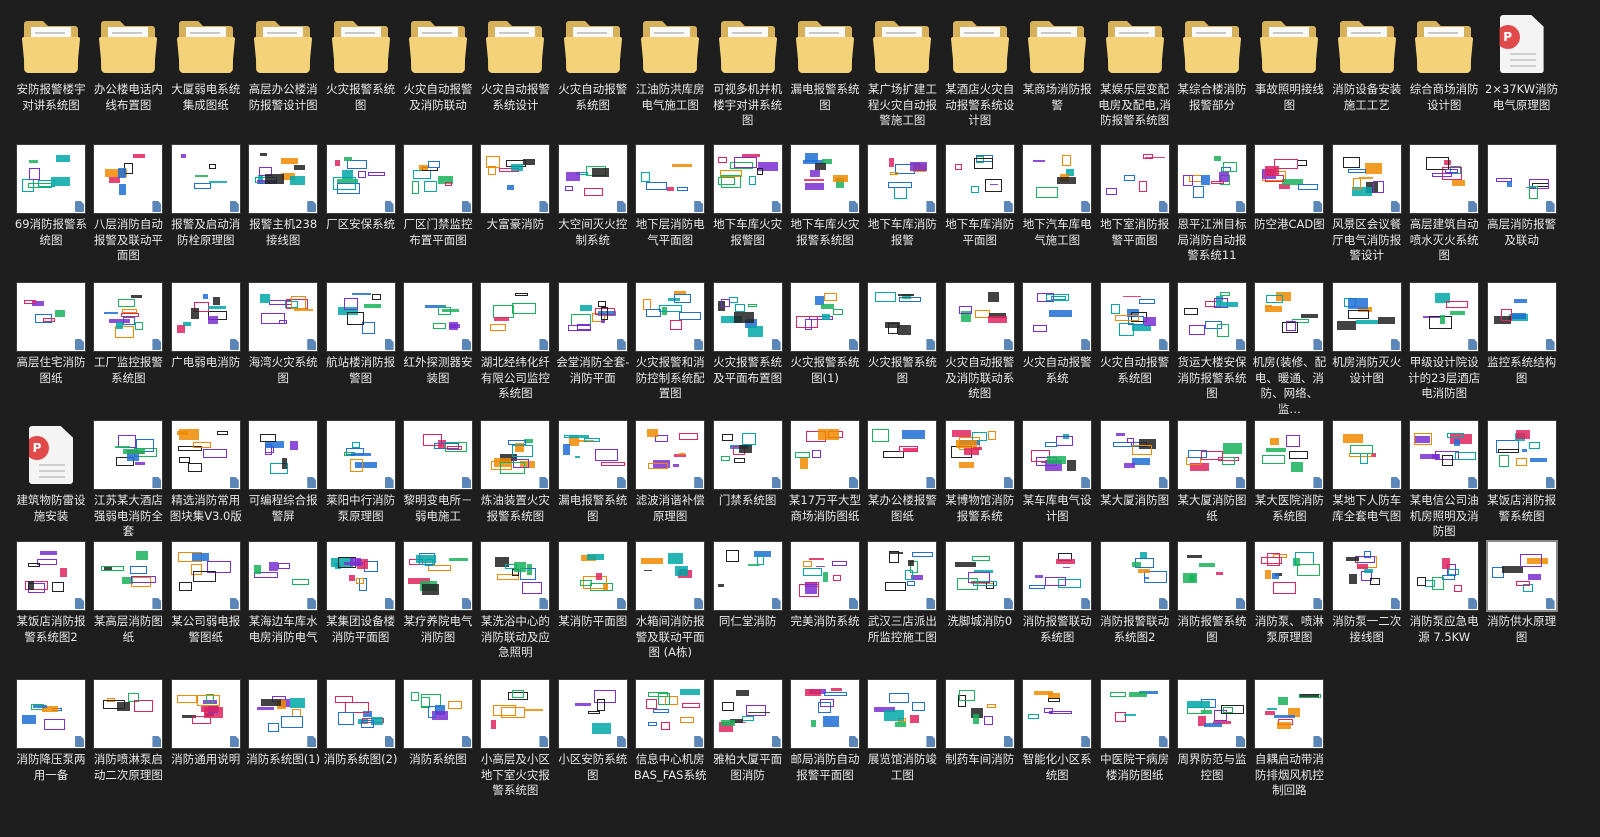  Describe the element at coordinates (206, 472) in the screenshot. I see `file-item: 精选消防常用图块集V3.0版` at that location.